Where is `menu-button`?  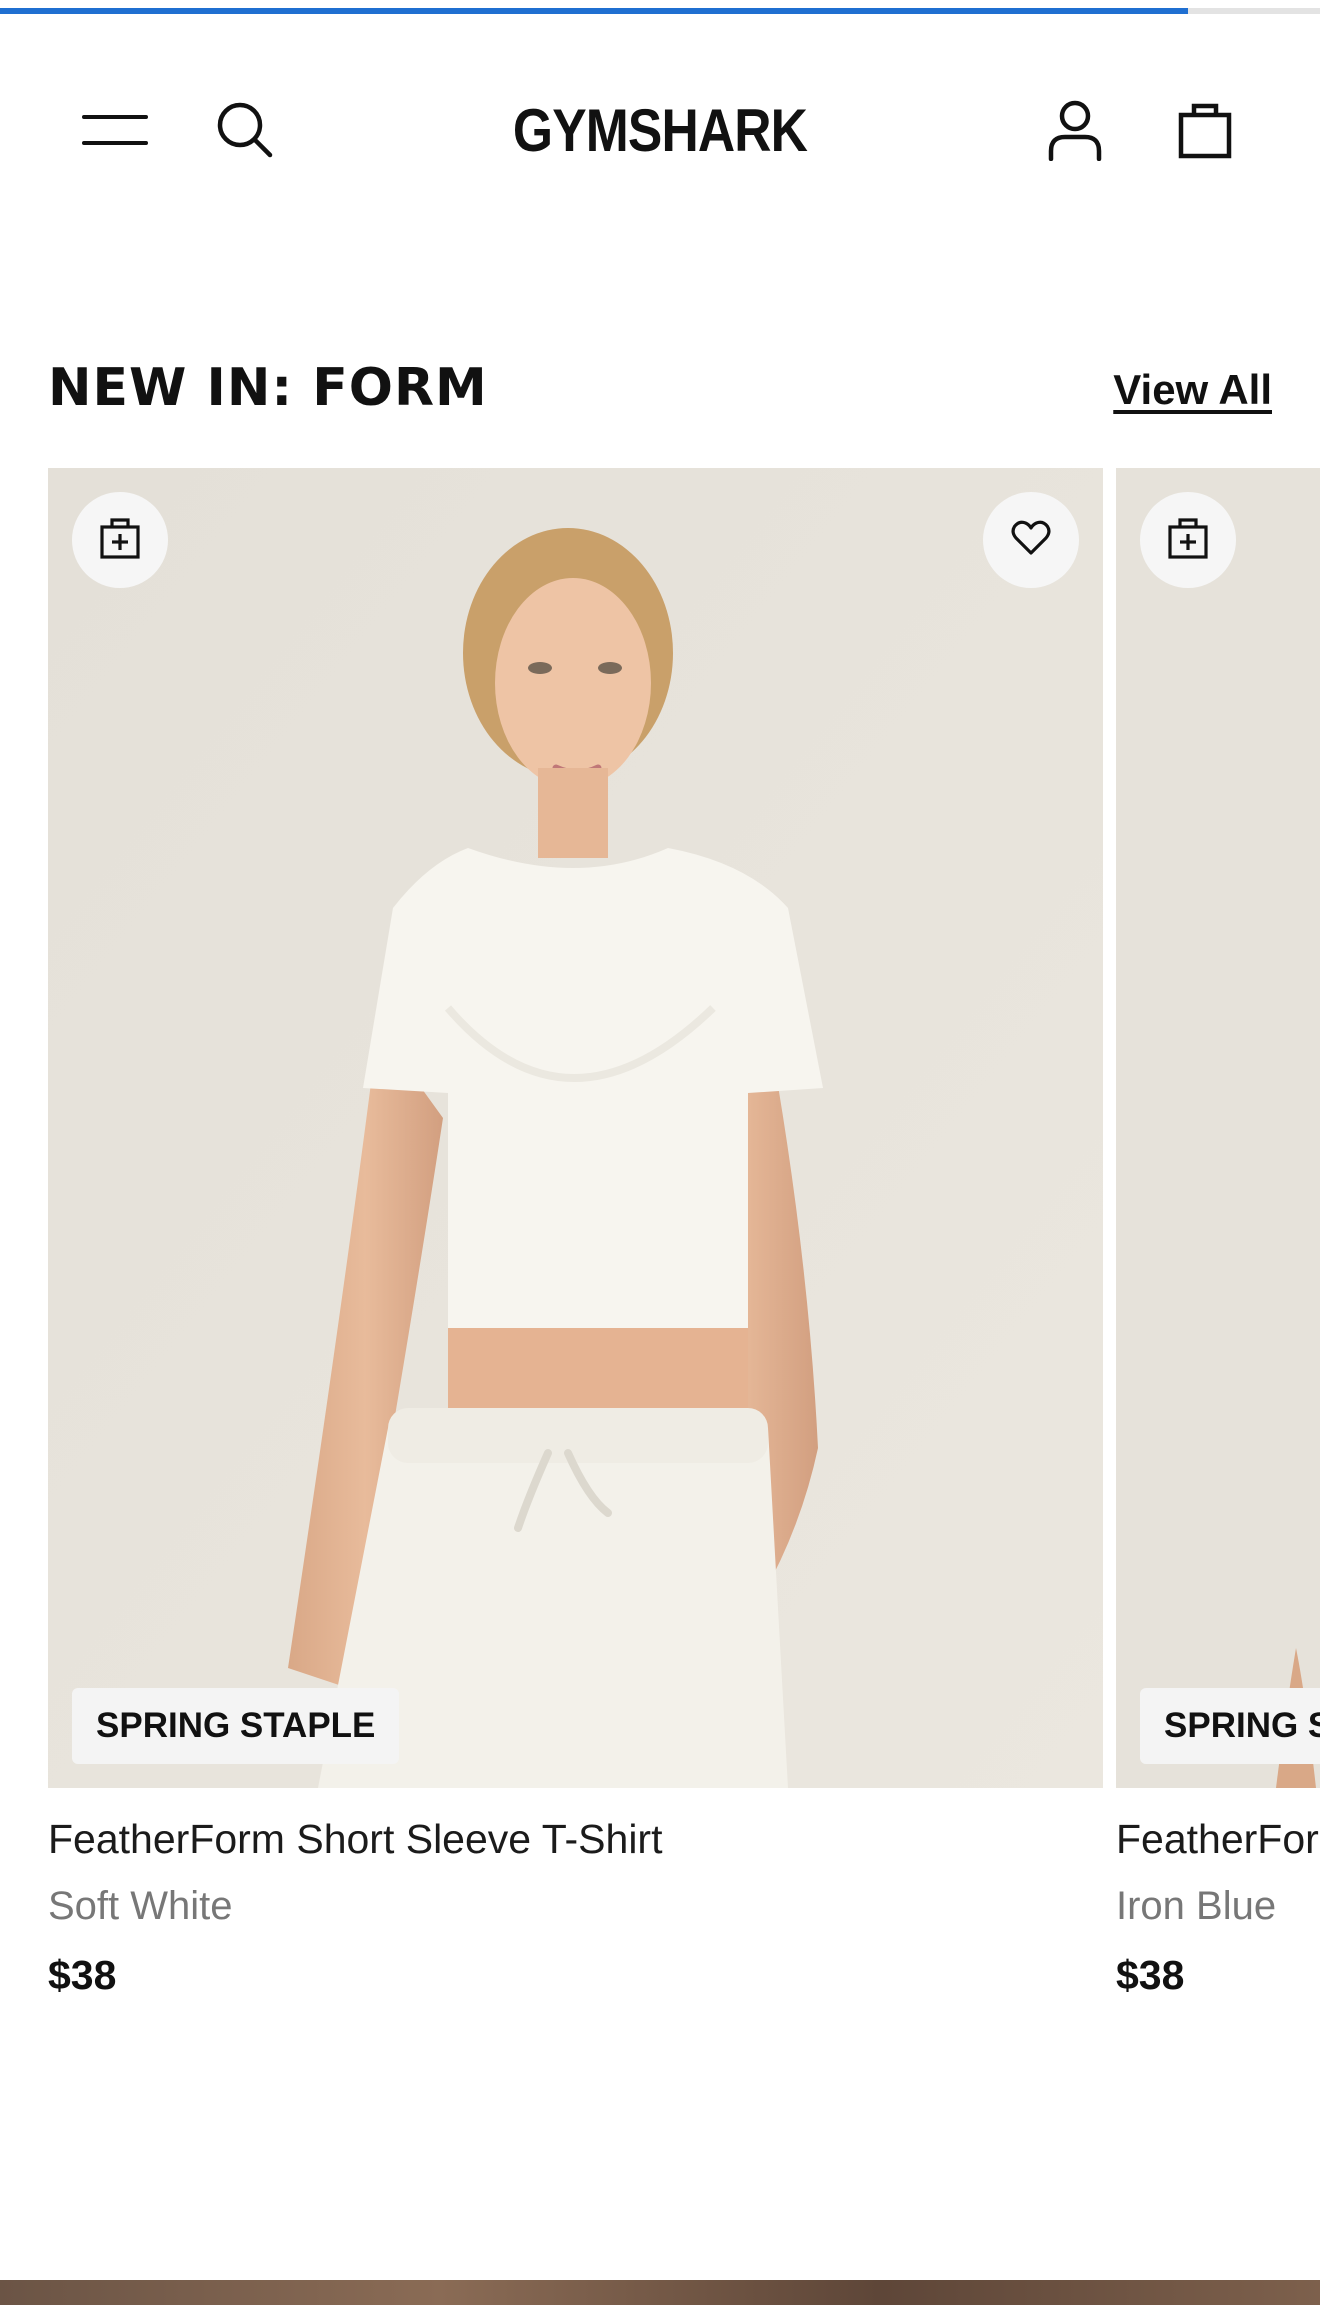
menu-button is located at coordinates (115, 130).